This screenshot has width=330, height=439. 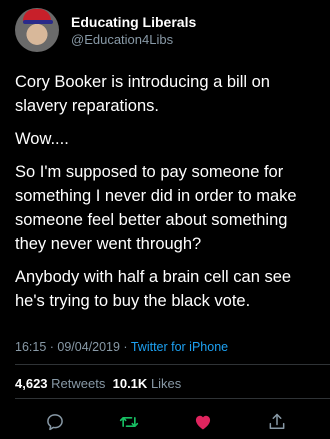 I want to click on retweets-label: Retweets, so click(x=78, y=383).